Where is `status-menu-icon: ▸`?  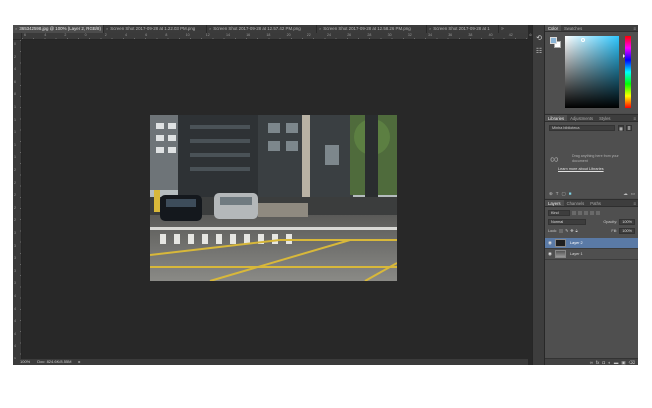
status-menu-icon: ▸ is located at coordinates (79, 362).